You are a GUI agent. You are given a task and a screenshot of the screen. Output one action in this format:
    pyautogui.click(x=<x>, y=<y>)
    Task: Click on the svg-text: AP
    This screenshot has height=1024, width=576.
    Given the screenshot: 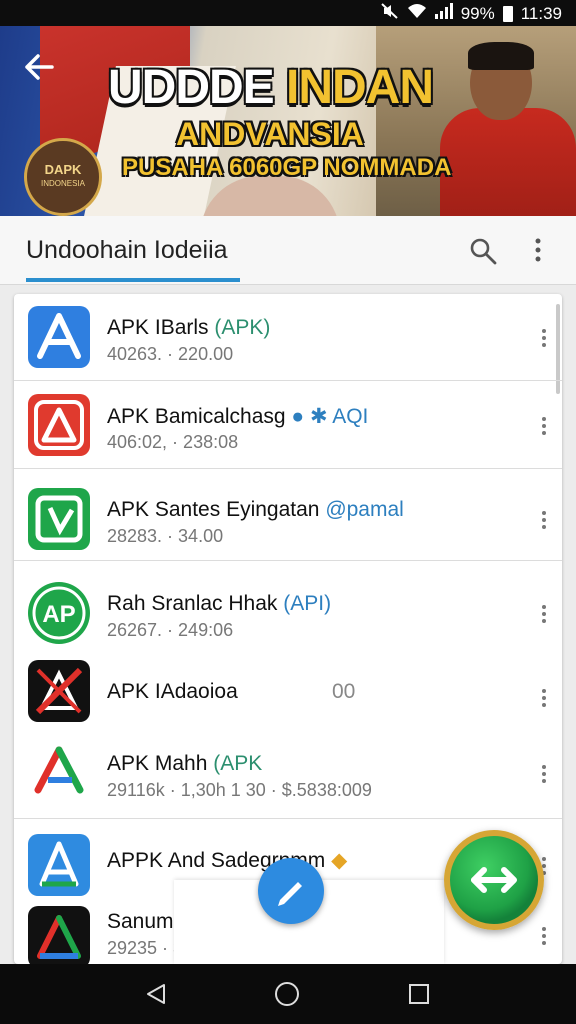 What is the action you would take?
    pyautogui.click(x=58, y=614)
    